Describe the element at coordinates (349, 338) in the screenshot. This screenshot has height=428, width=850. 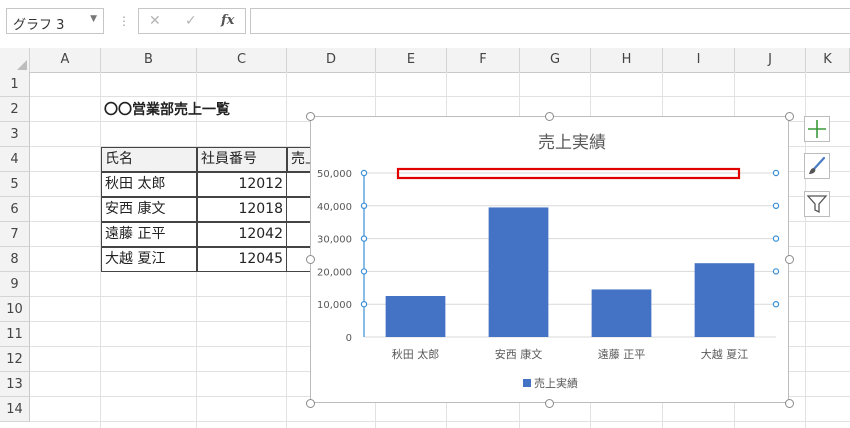
I see `y-tick-label: 0` at that location.